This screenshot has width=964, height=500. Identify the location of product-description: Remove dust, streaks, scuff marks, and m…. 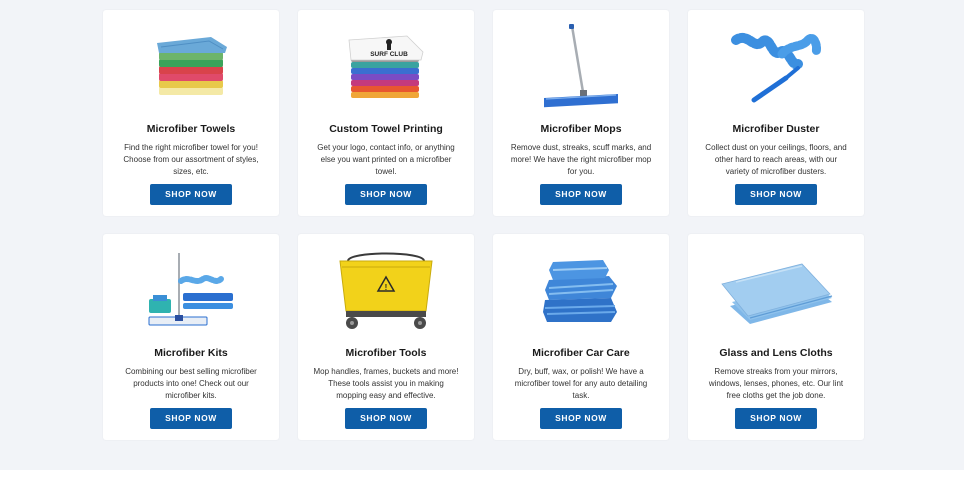
(581, 159).